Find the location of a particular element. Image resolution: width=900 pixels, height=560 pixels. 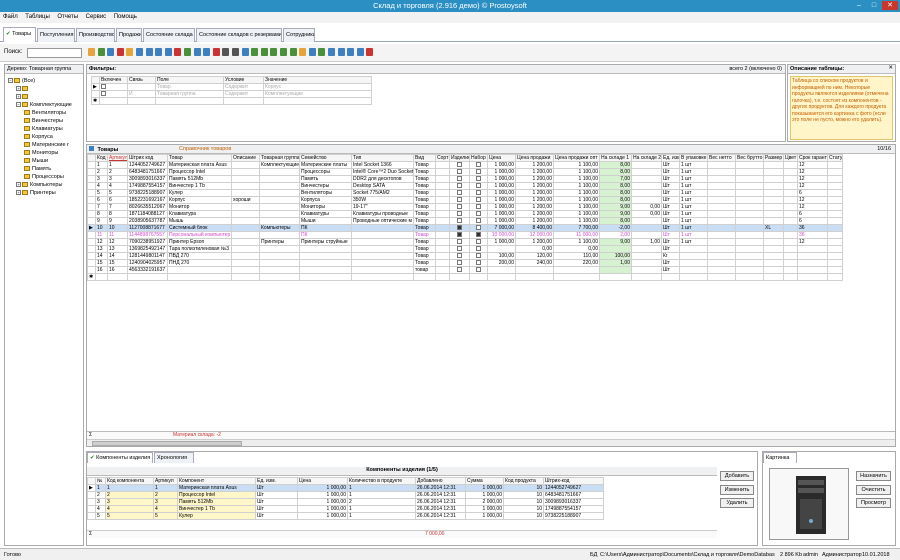

column-header: Срок гарантии is located at coordinates (812, 158).